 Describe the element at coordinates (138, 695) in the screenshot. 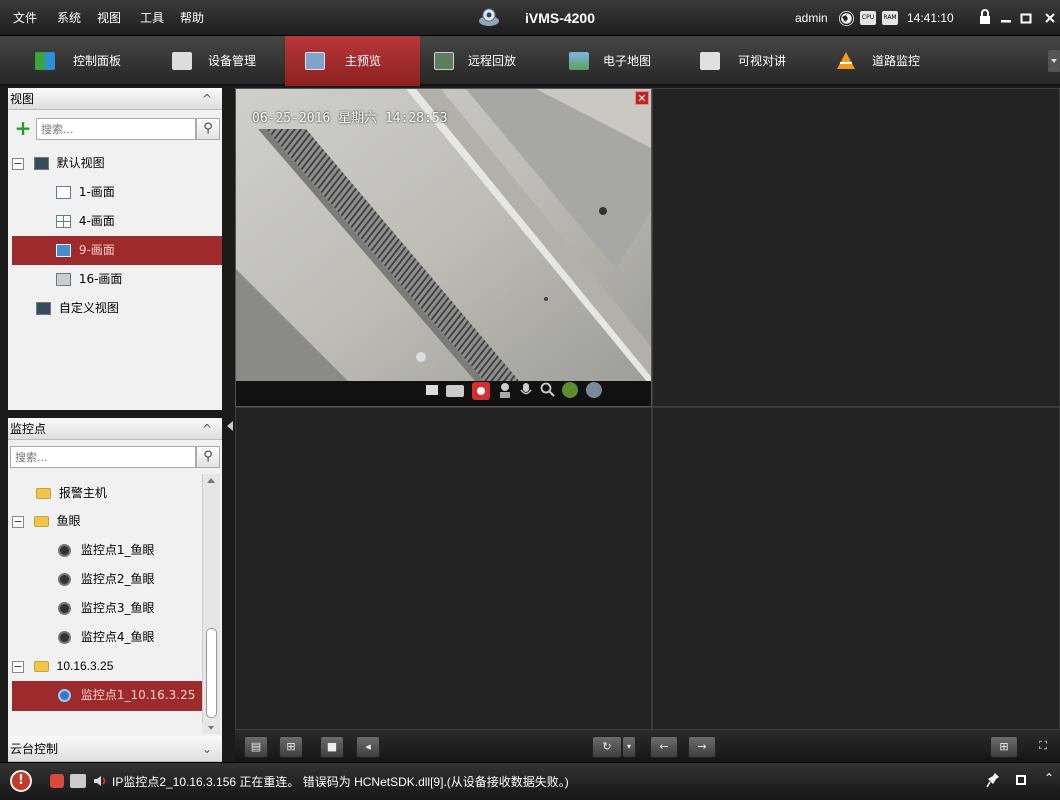

I see `tree-label: 监控点1_10.16.3.25` at that location.